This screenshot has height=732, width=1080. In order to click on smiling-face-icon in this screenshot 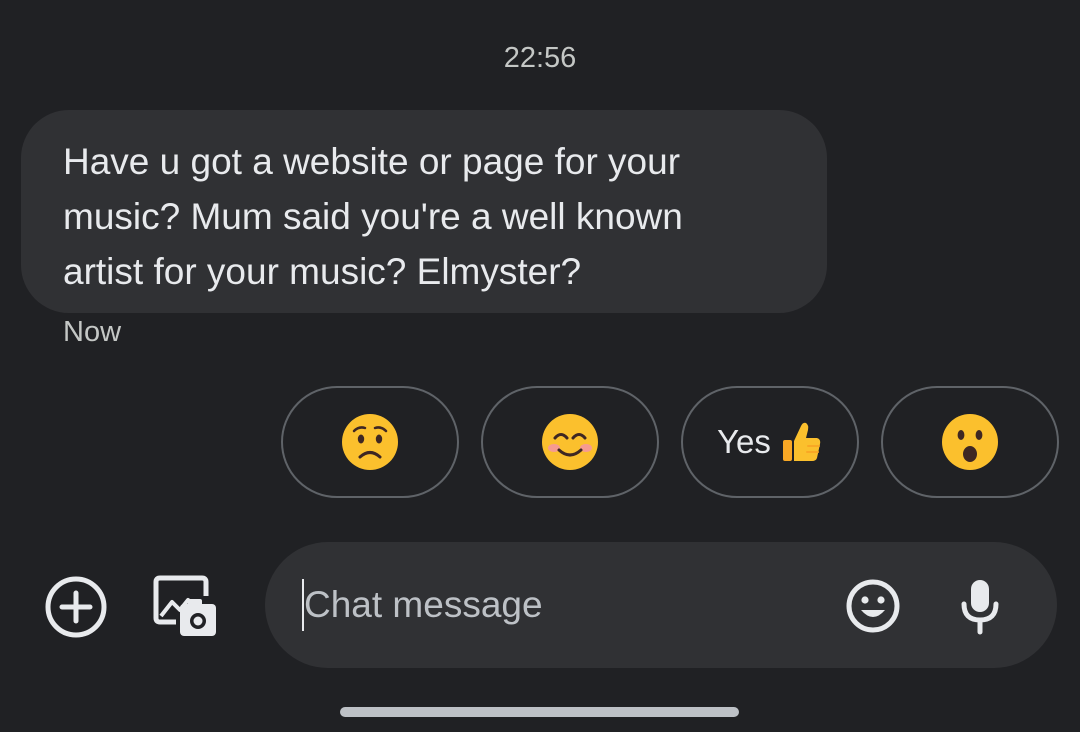, I will do `click(570, 442)`.